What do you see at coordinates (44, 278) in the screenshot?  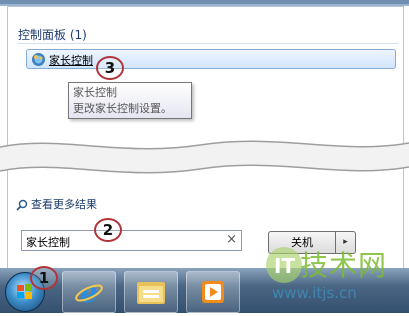 I see `step-marker-1: 1` at bounding box center [44, 278].